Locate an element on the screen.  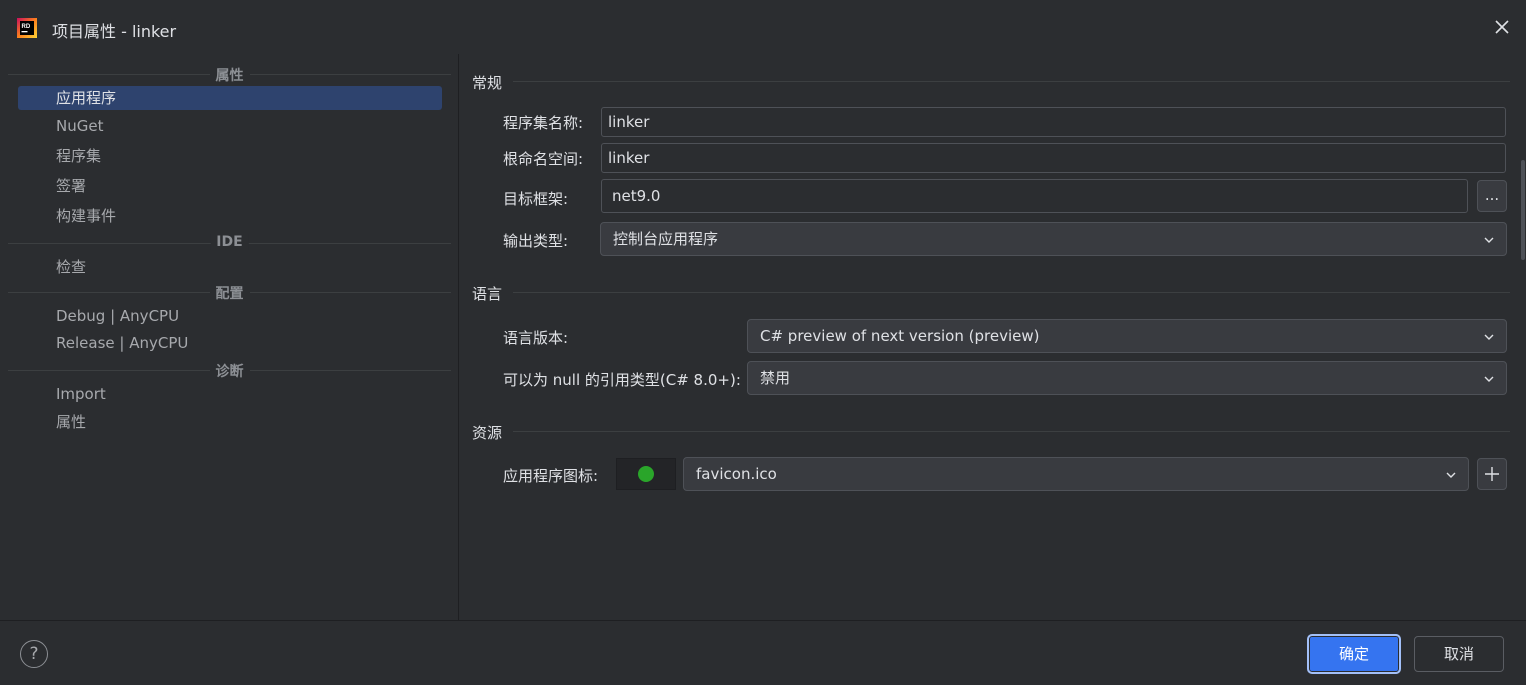
root-namespace-label: 根命名空间: is located at coordinates (543, 159).